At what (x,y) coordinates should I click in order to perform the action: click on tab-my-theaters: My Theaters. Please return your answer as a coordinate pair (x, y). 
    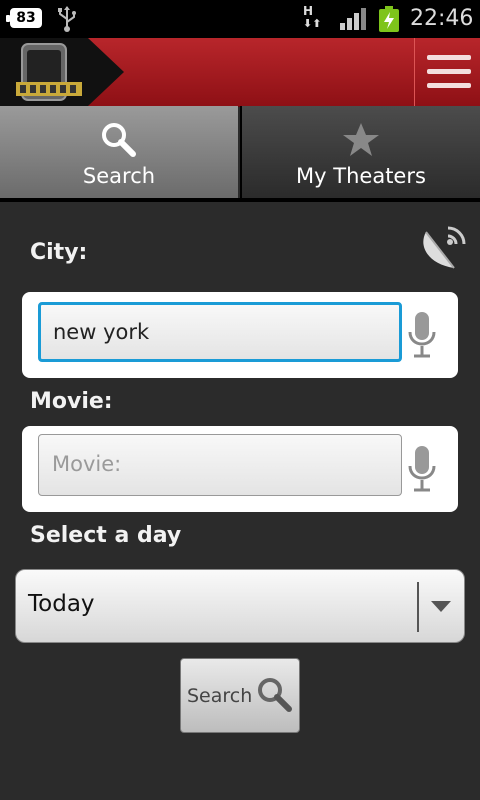
    Looking at the image, I should click on (360, 153).